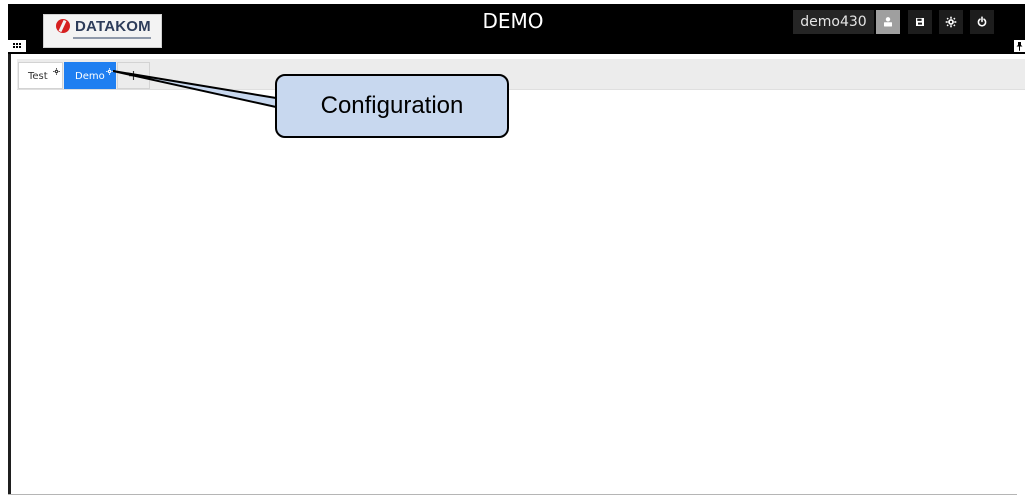  What do you see at coordinates (9, 274) in the screenshot?
I see `left-rail` at bounding box center [9, 274].